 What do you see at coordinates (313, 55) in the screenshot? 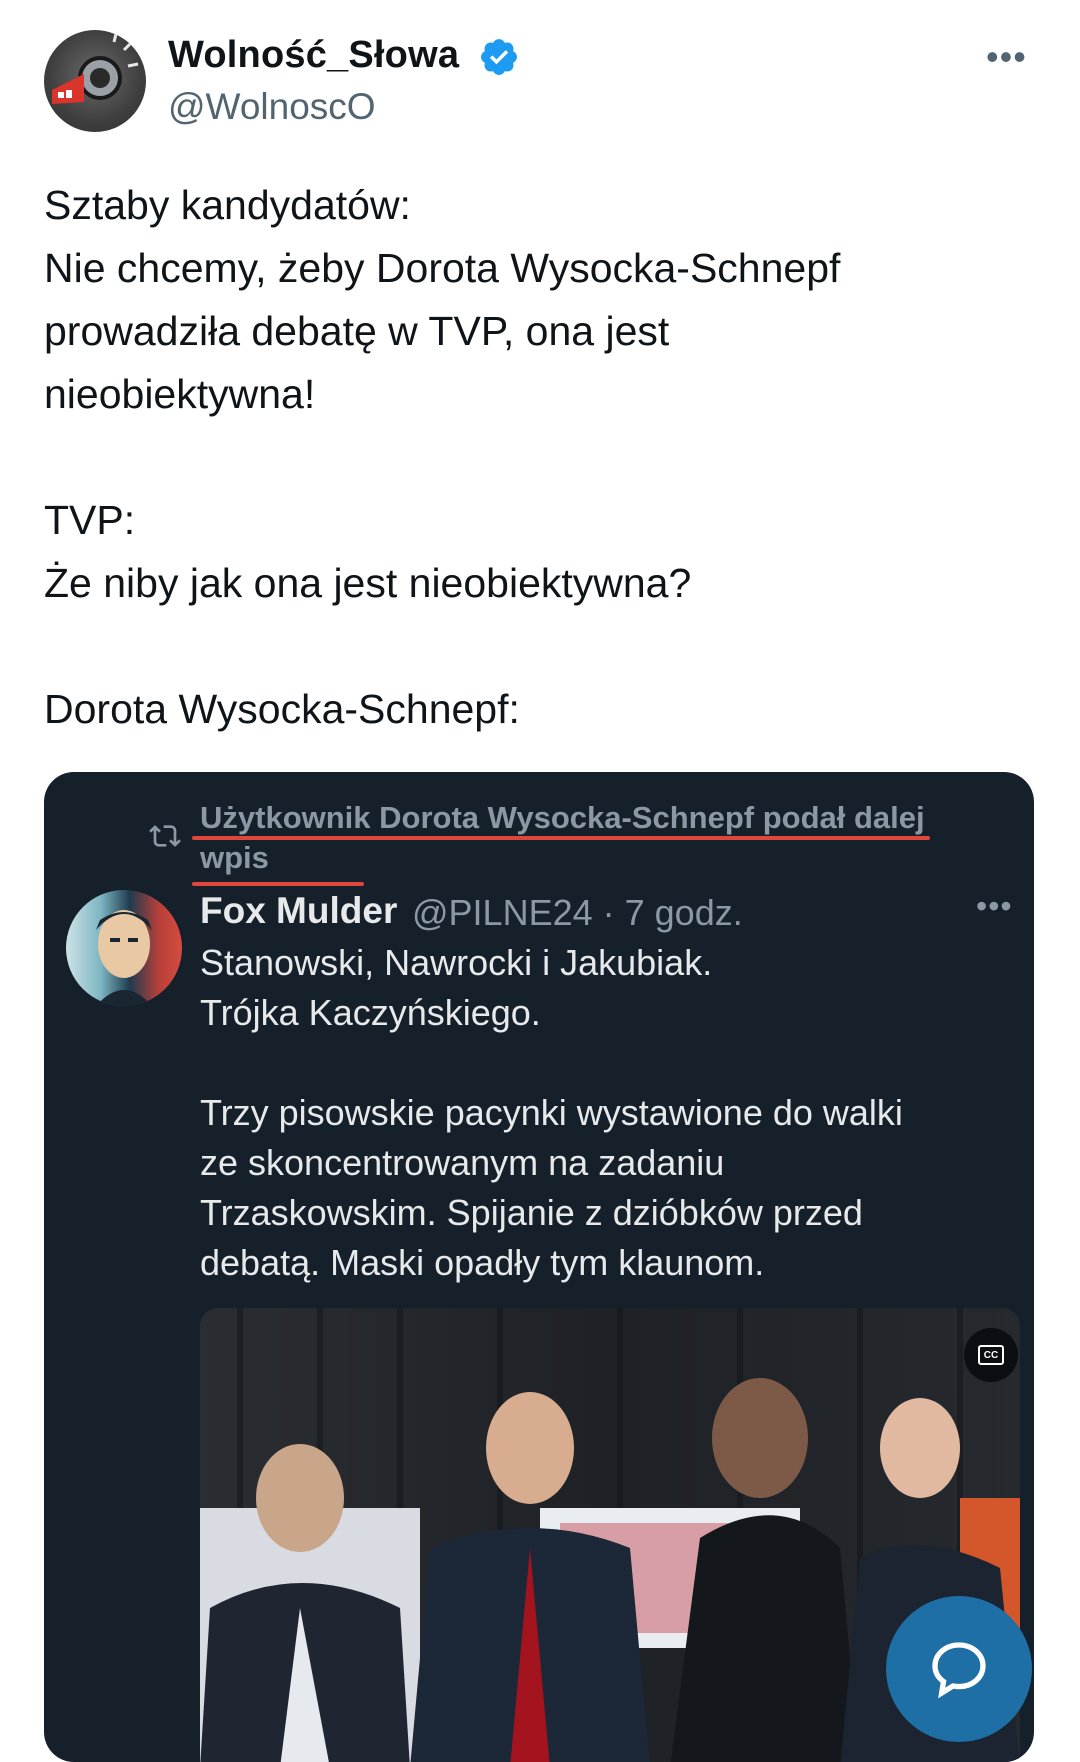
I see `author-display-name: Wolność_Słowa` at bounding box center [313, 55].